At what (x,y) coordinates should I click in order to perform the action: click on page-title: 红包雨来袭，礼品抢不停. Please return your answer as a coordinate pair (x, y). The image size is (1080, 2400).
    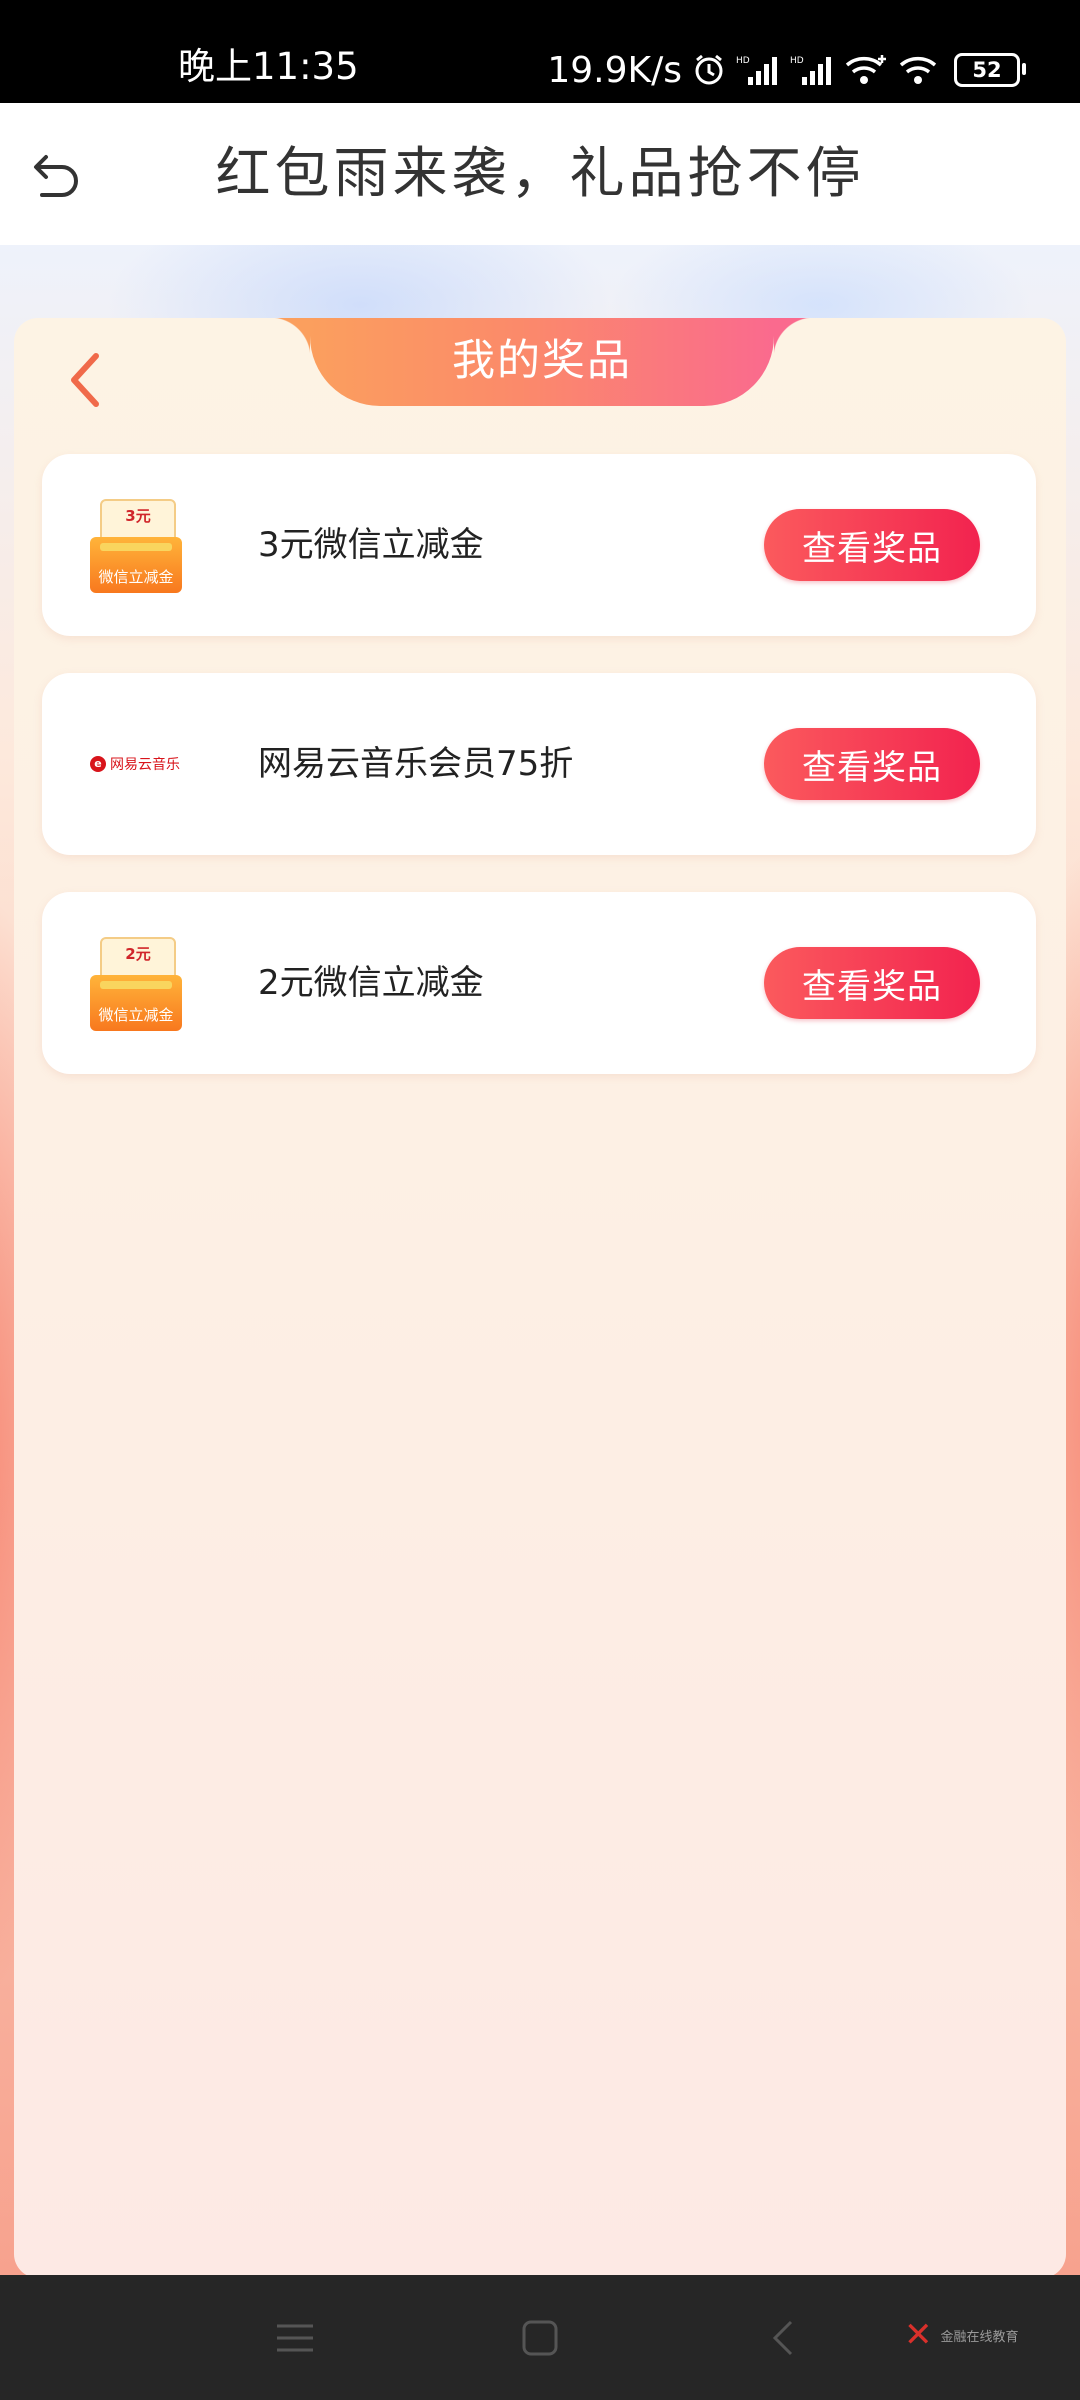
    Looking at the image, I should click on (540, 173).